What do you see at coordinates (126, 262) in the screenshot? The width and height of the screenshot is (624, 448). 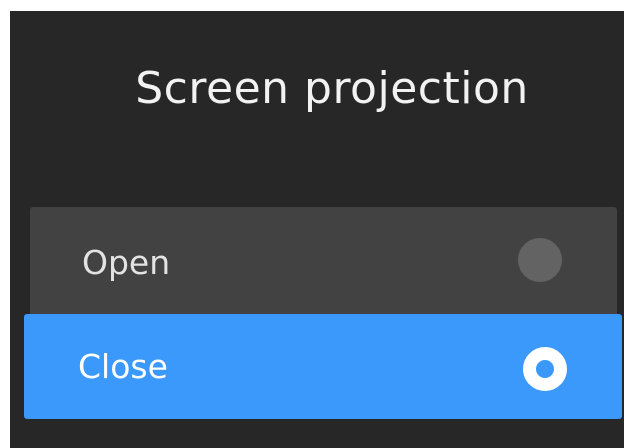 I see `option-open-label: Open` at bounding box center [126, 262].